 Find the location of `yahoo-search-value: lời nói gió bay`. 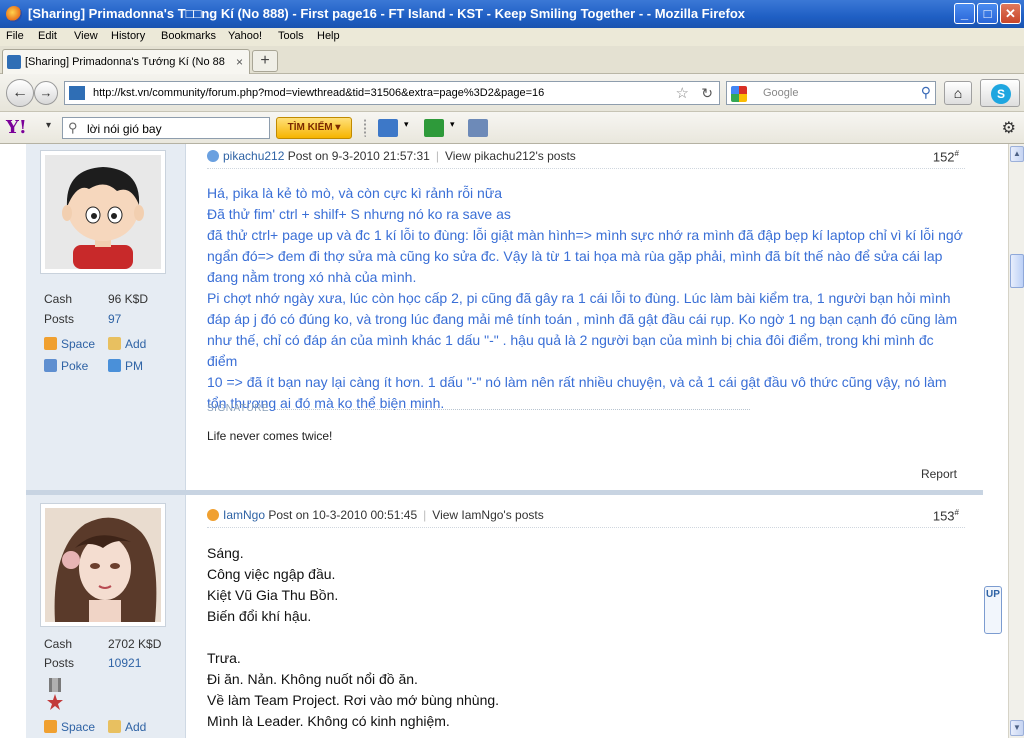

yahoo-search-value: lời nói gió bay is located at coordinates (124, 129).